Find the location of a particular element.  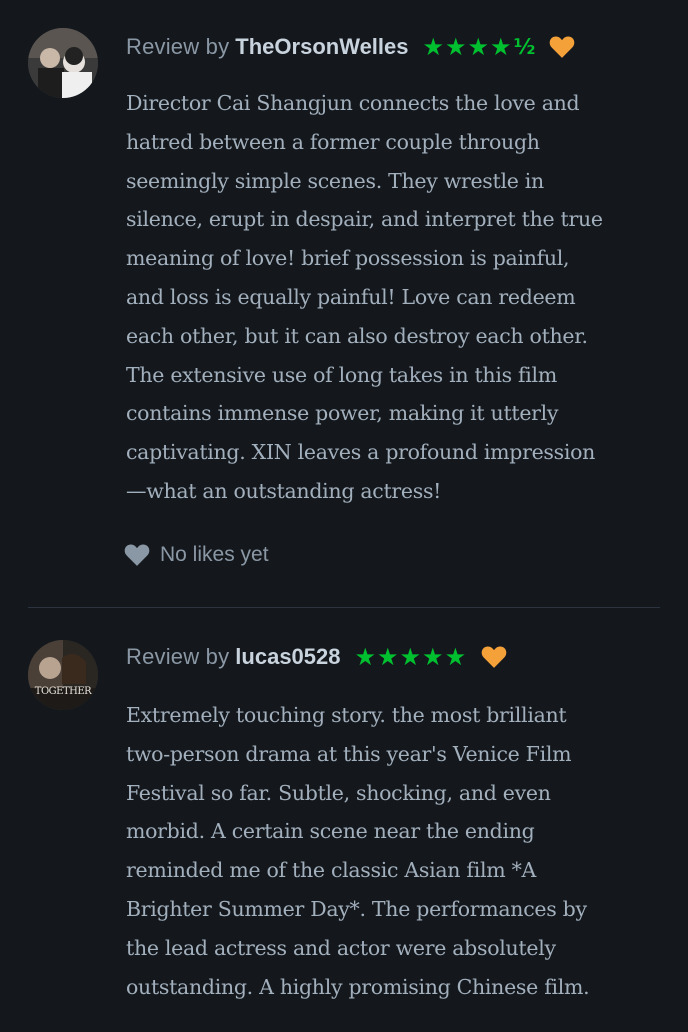

likes-row: No likes yet is located at coordinates (196, 555).